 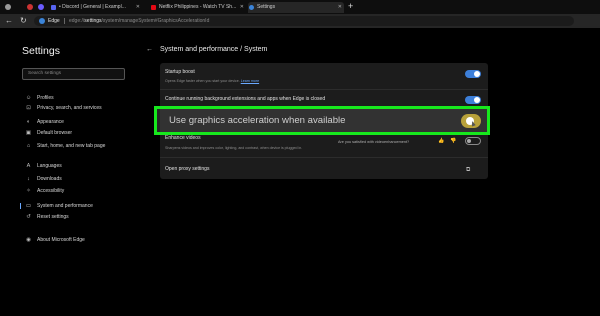 What do you see at coordinates (76, 179) in the screenshot?
I see `sidebar-item-downloads: ↓ Downloads` at bounding box center [76, 179].